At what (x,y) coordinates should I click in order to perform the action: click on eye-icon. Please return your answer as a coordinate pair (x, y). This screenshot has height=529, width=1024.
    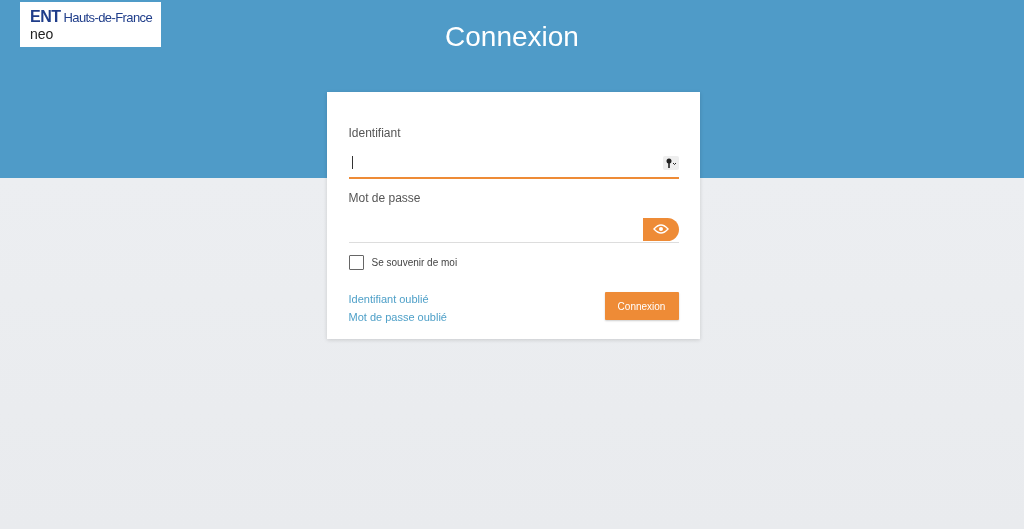
    Looking at the image, I should click on (660, 229).